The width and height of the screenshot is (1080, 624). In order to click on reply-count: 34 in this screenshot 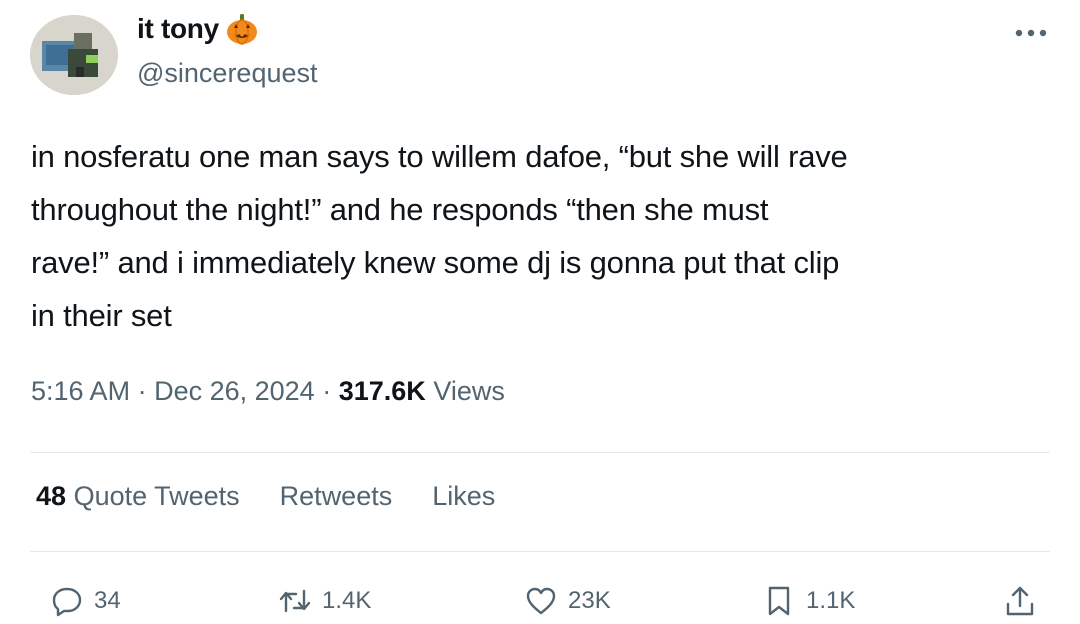, I will do `click(107, 600)`.